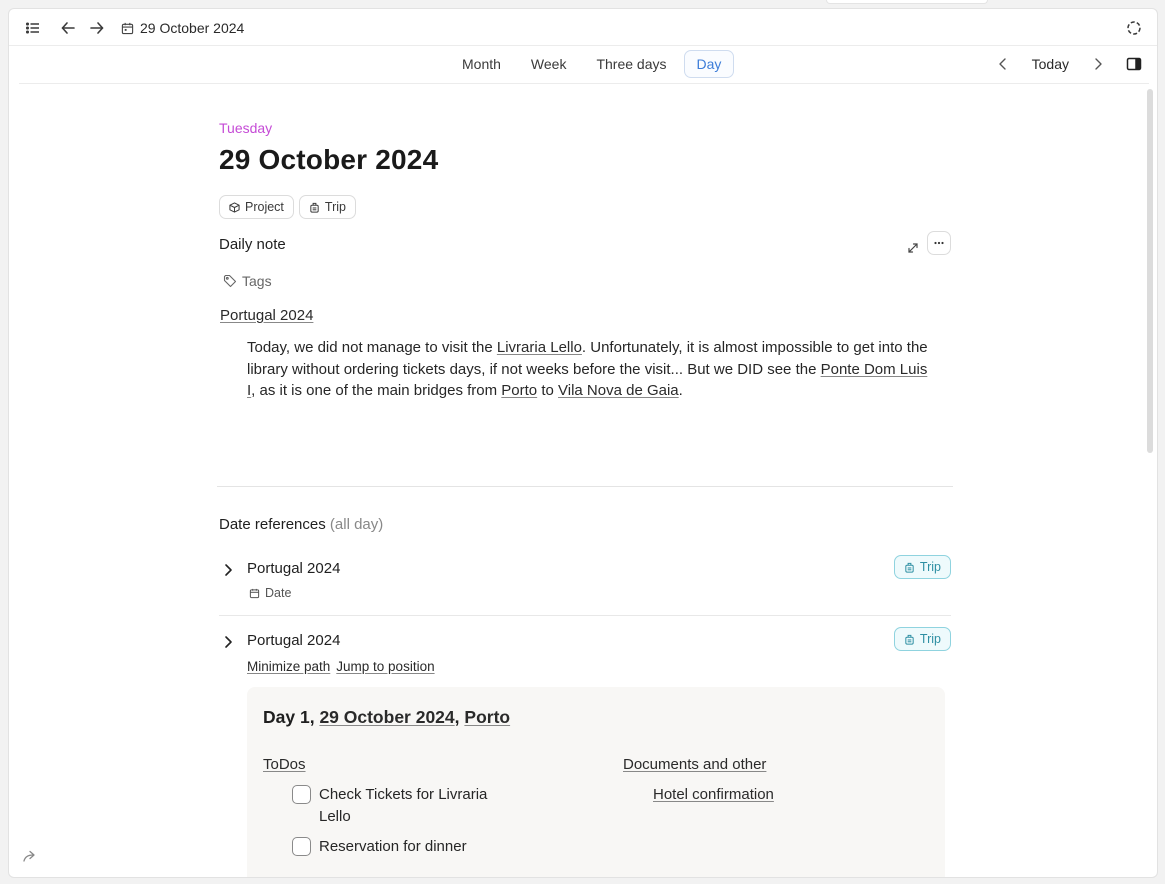 This screenshot has height=884, width=1165. I want to click on title-text: 29 October 2024, so click(192, 28).